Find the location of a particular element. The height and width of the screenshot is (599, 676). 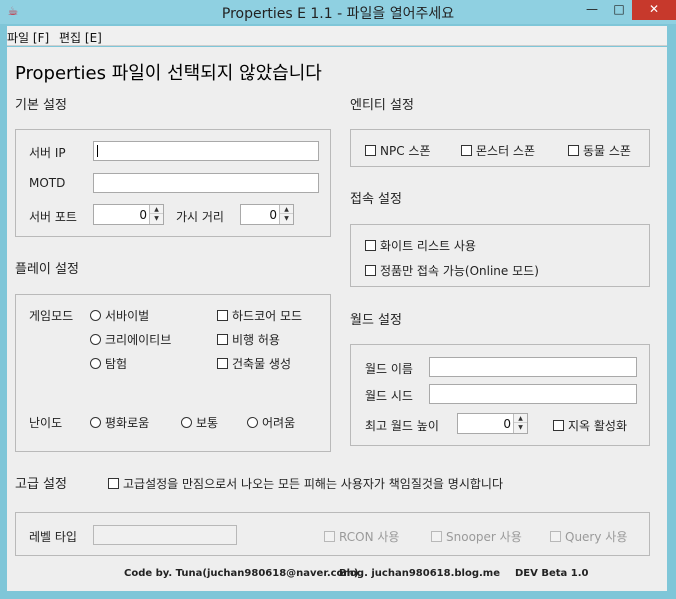

basic-settings-panel: 서버 IP MOTD 서버 포트 0 ▲ ▼ 가시 거리 0 ▲ ▼ is located at coordinates (173, 183).